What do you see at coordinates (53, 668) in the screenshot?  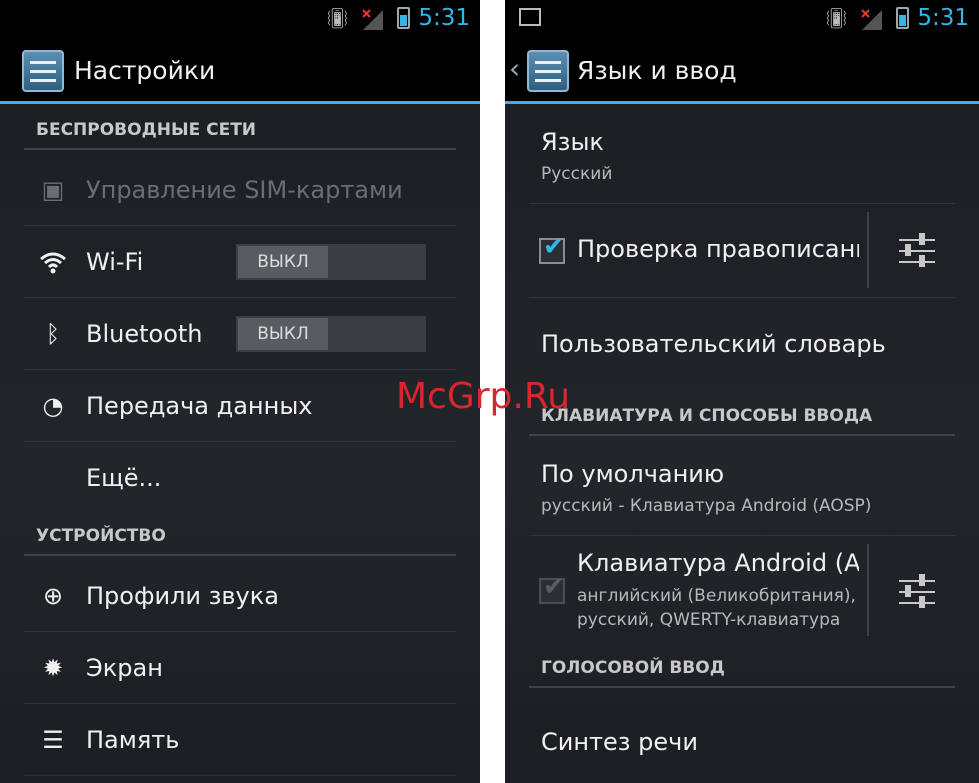 I see `brightness-icon: ✹` at bounding box center [53, 668].